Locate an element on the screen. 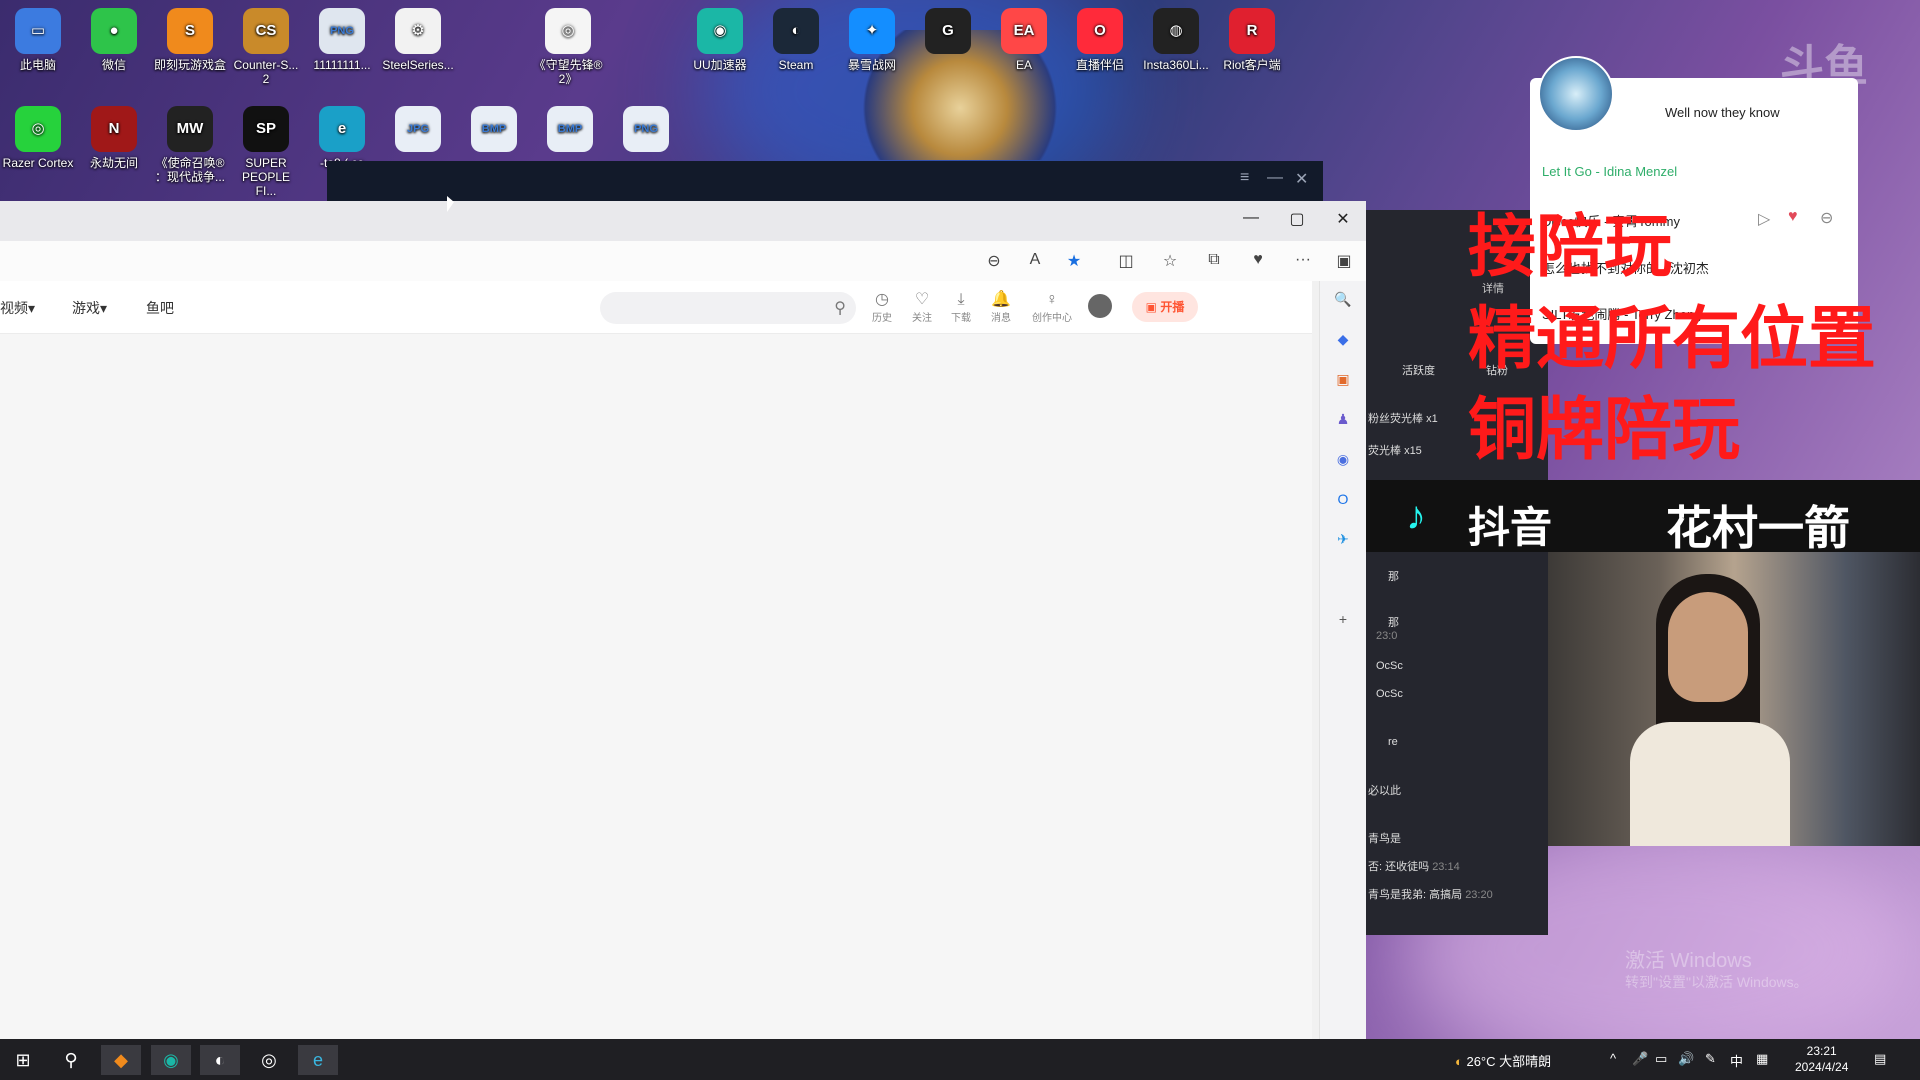 This screenshot has height=1080, width=1920. desktop-icon: ✦ 暴雪战网 is located at coordinates (872, 40).